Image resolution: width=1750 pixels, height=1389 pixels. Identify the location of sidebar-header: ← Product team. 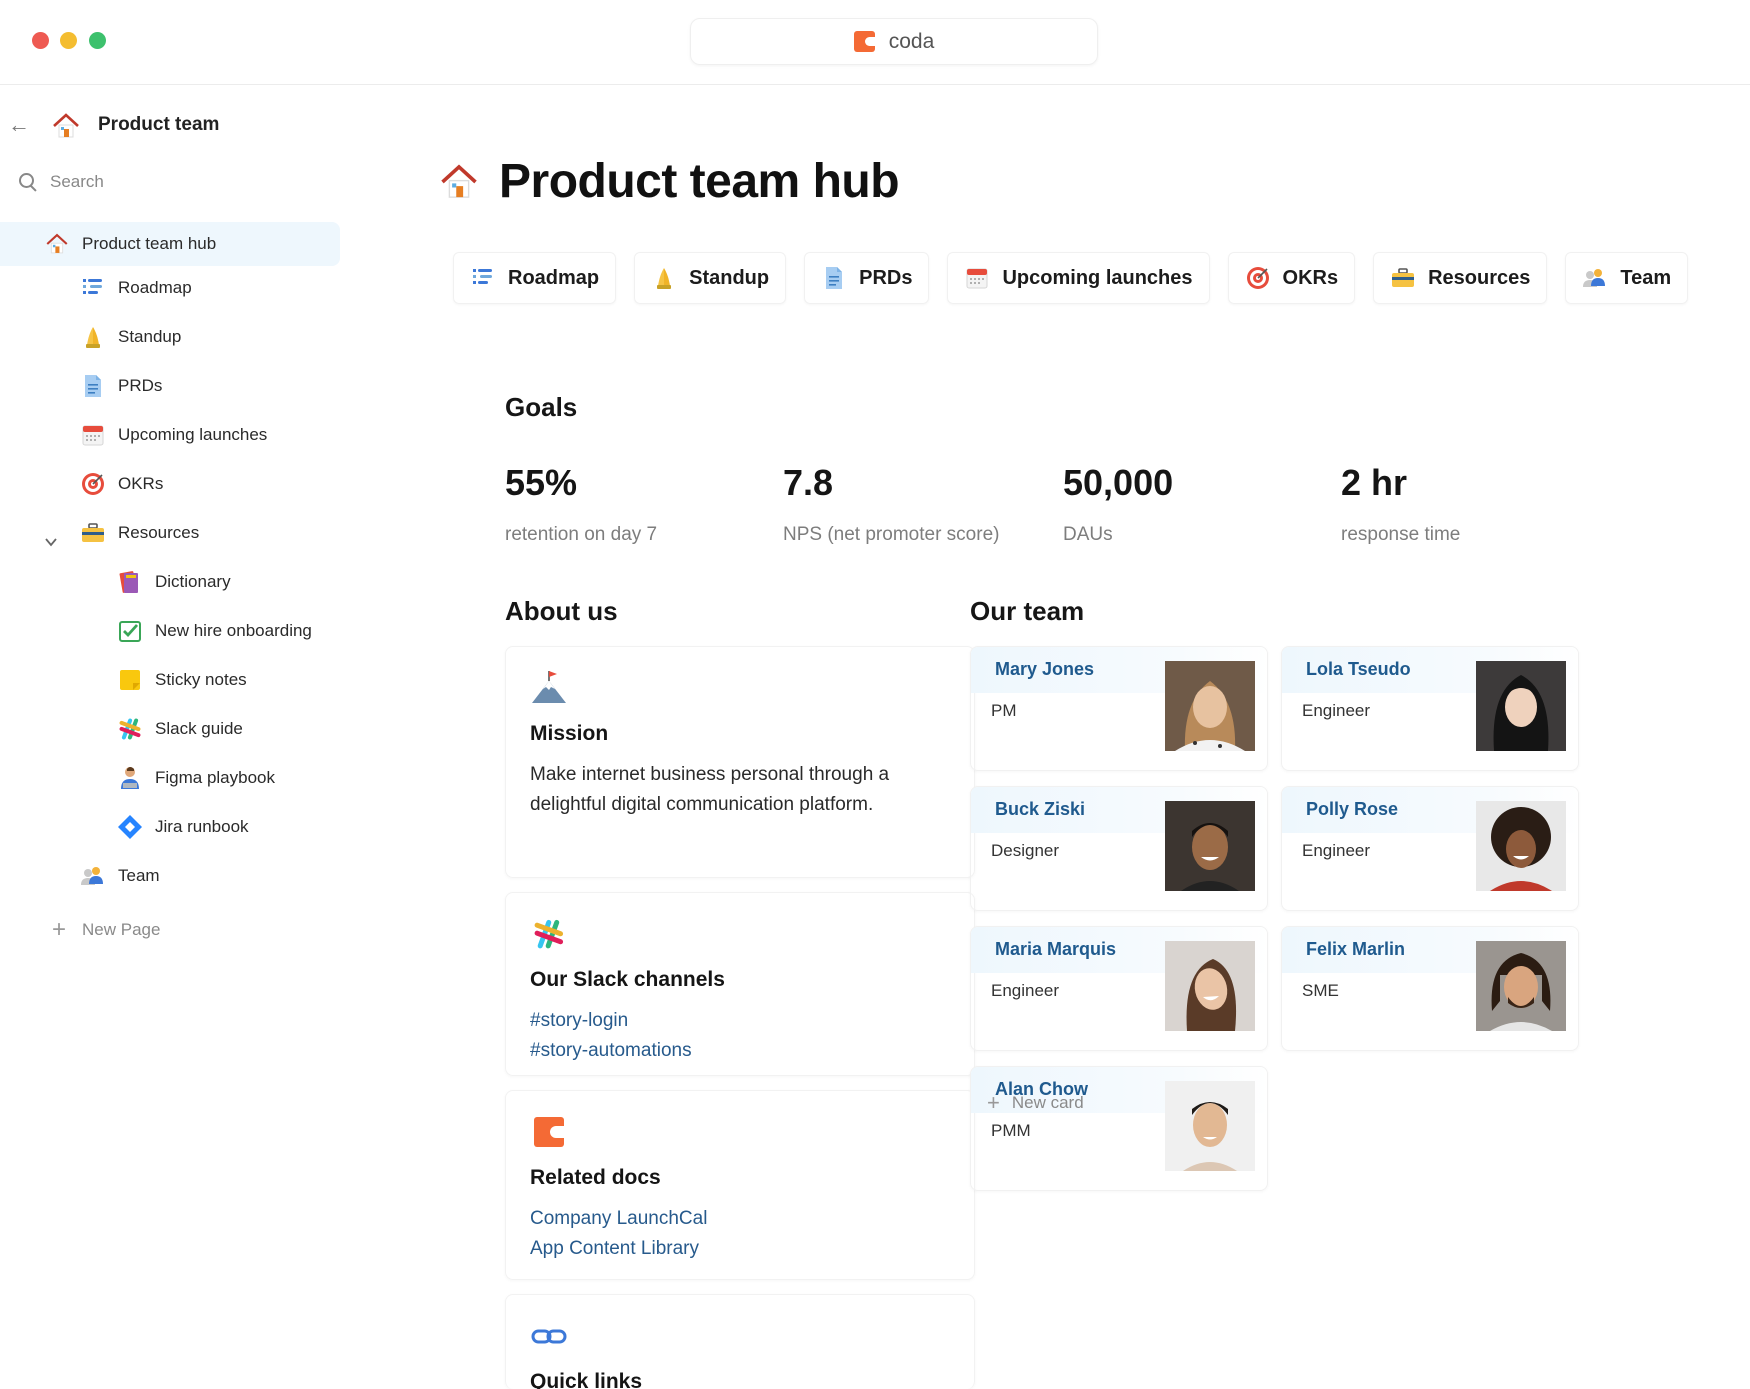
(172, 126).